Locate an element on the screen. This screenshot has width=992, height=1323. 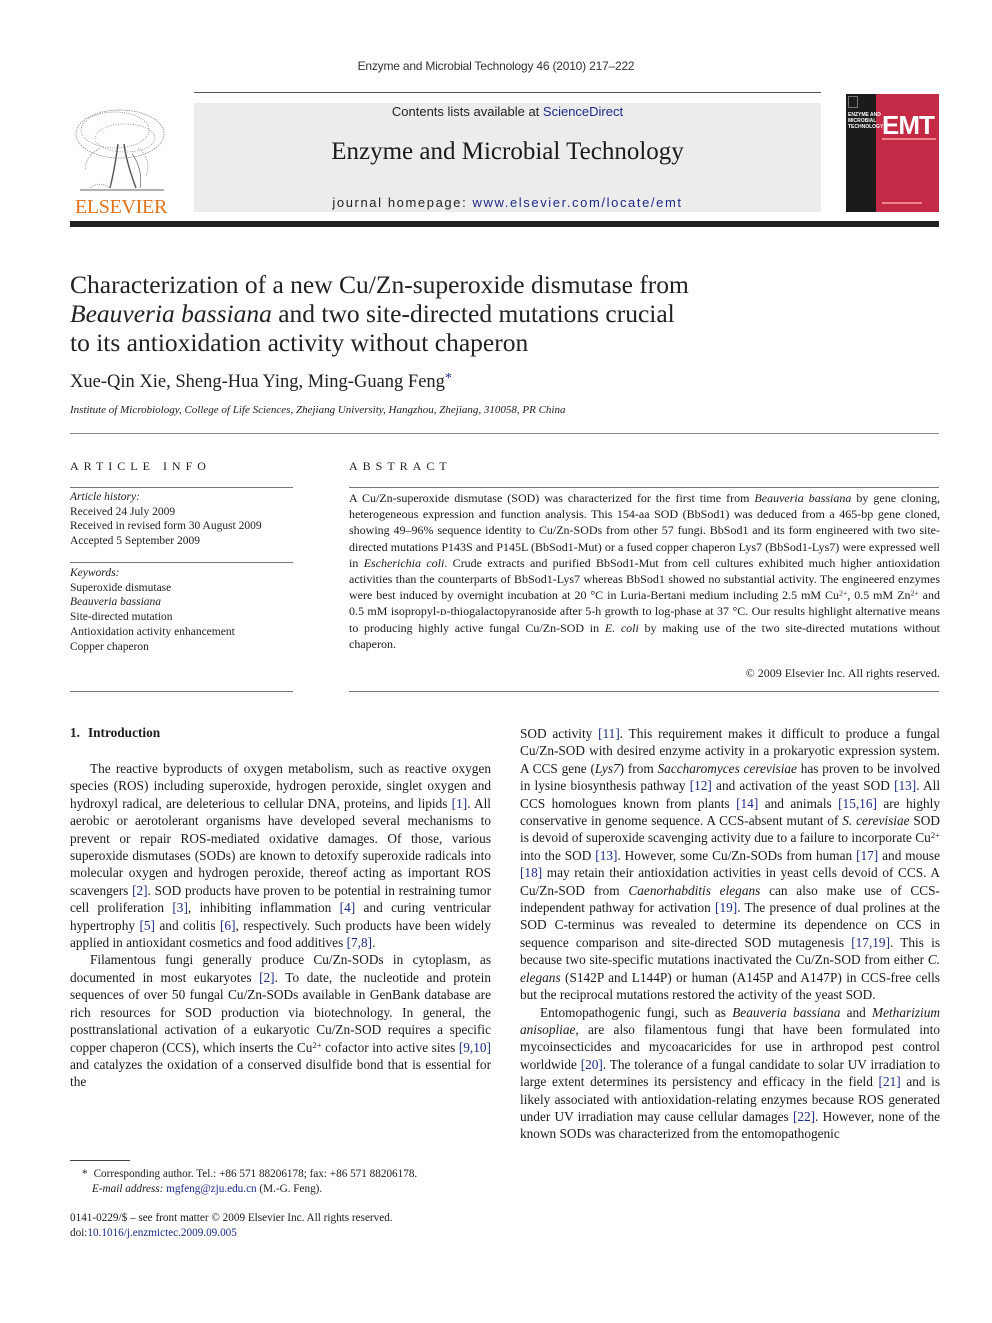
citation-link: [1] is located at coordinates (460, 803).